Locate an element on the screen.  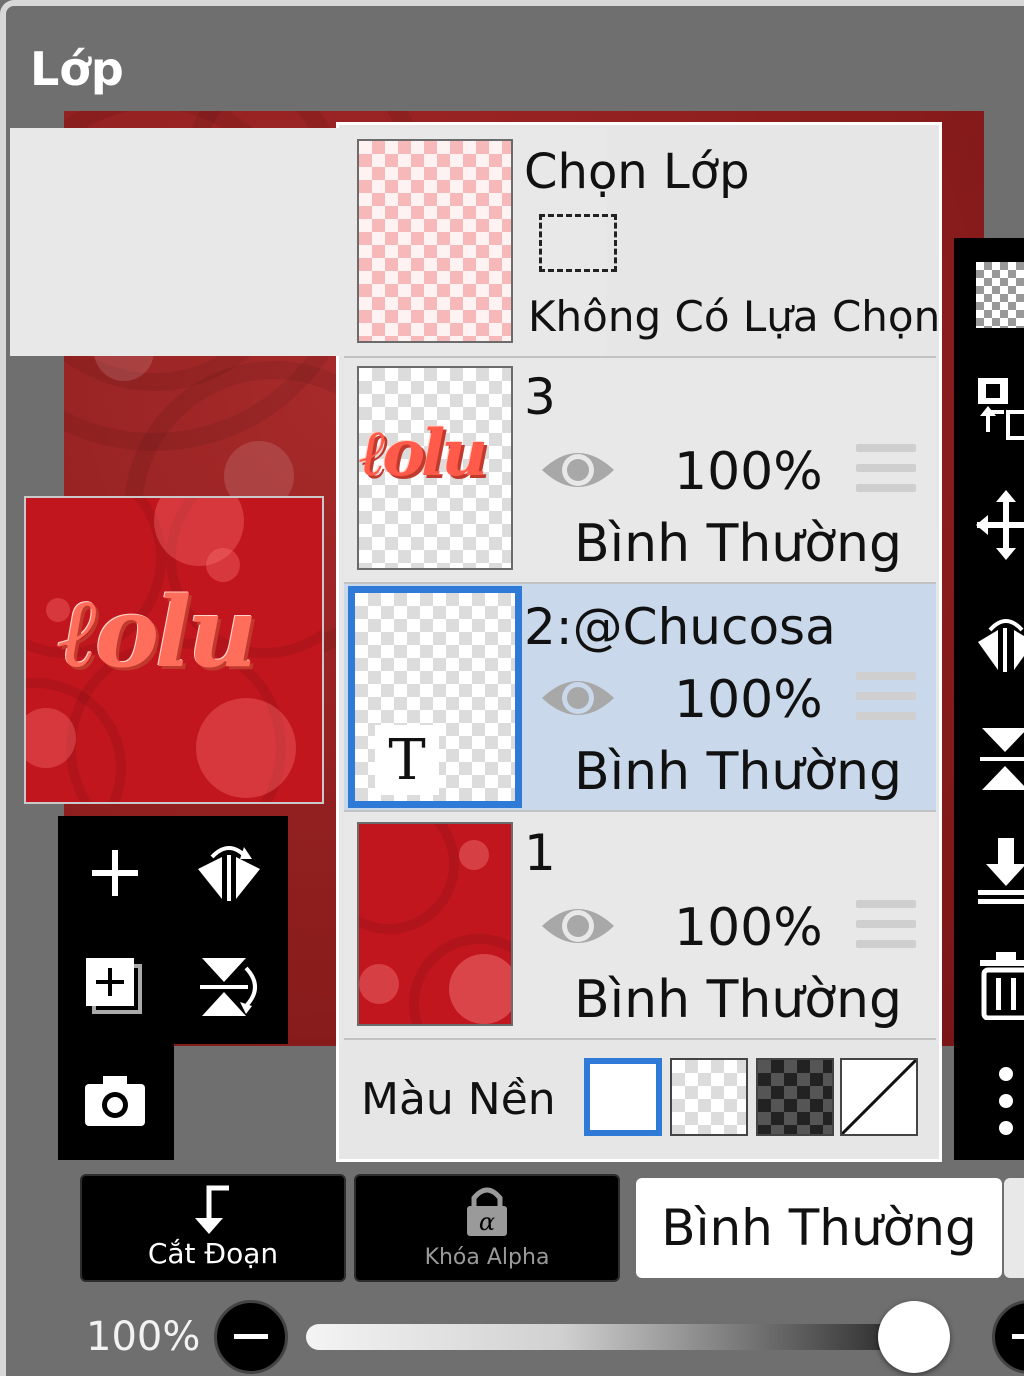
transparency-icon is located at coordinates (1000, 295).